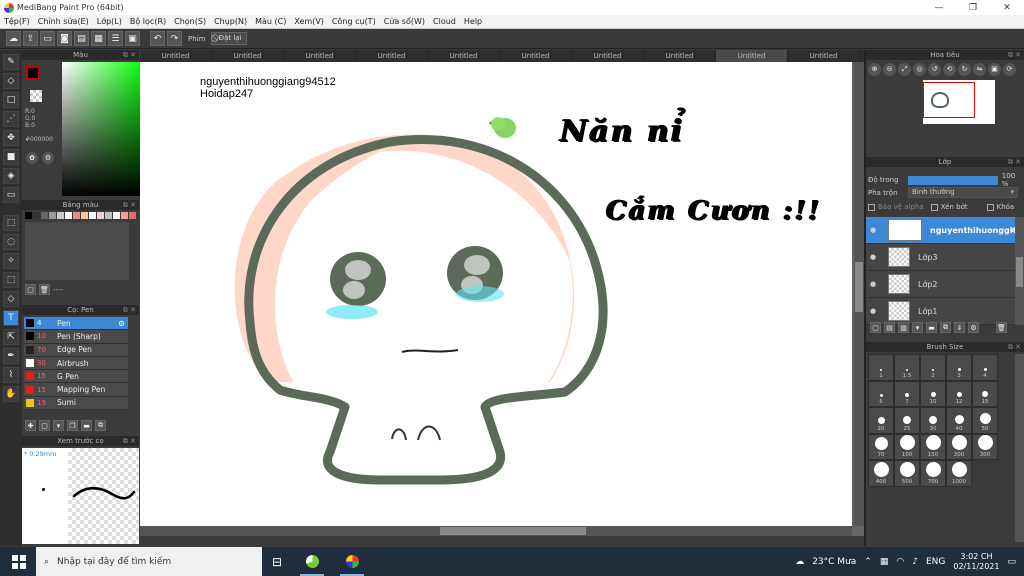 The width and height of the screenshot is (1024, 576). What do you see at coordinates (11, 195) in the screenshot?
I see `gradient-tool-icon: ▭` at bounding box center [11, 195].